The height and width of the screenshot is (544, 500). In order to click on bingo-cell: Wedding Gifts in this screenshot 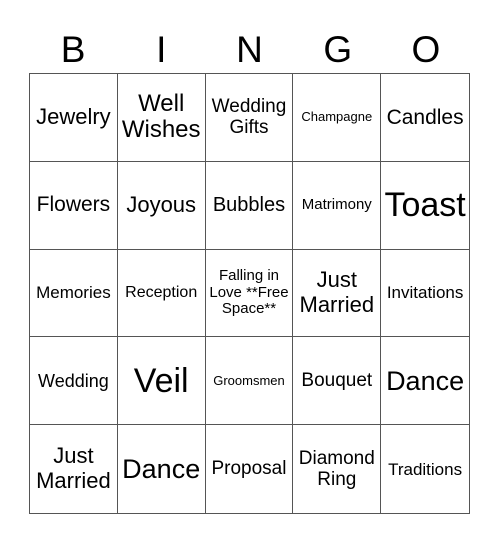, I will do `click(249, 118)`.